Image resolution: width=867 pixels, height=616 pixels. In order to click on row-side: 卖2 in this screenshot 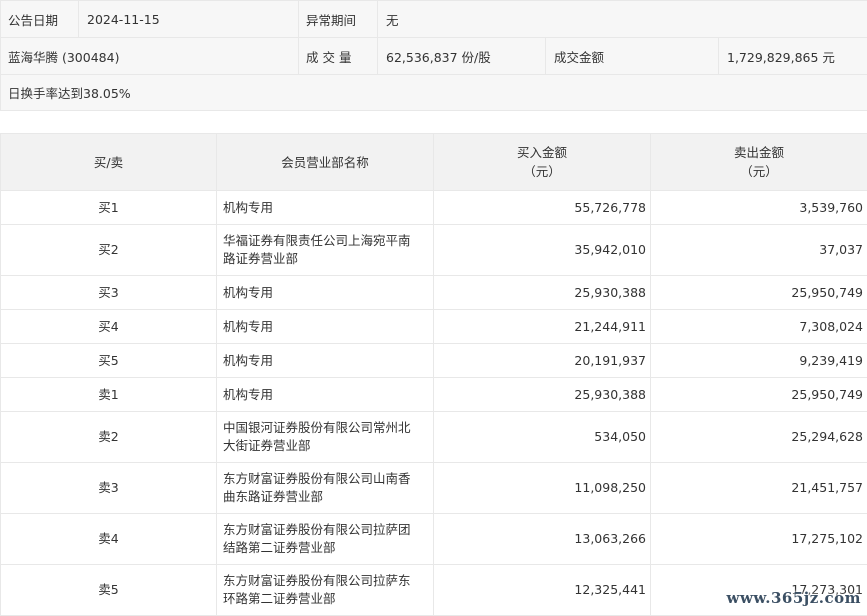, I will do `click(109, 437)`.